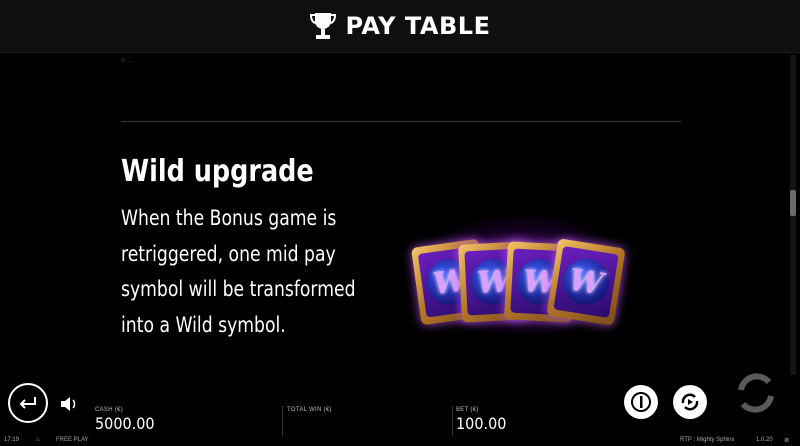 The width and height of the screenshot is (800, 446). What do you see at coordinates (12, 440) in the screenshot?
I see `clock: 17:19` at bounding box center [12, 440].